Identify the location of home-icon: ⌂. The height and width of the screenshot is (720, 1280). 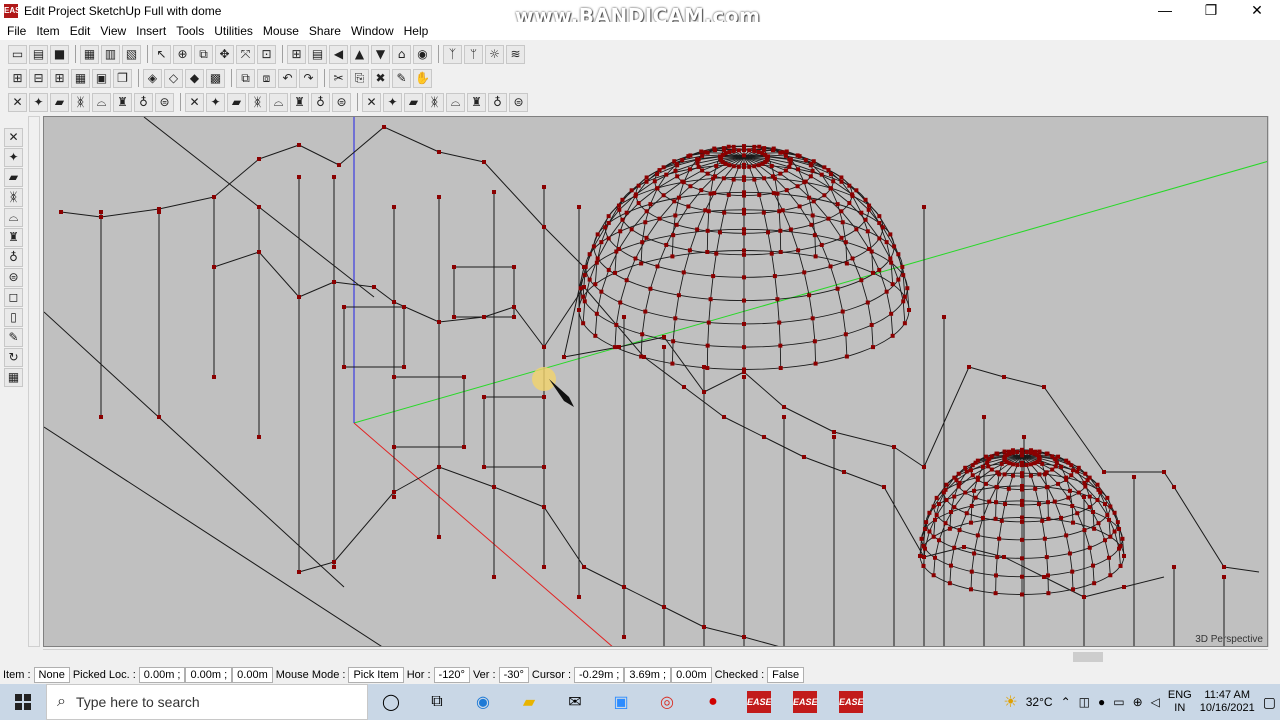
(401, 54).